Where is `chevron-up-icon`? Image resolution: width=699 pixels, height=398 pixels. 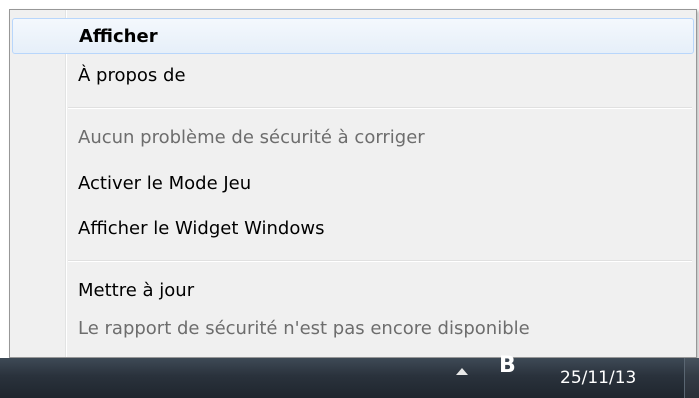 chevron-up-icon is located at coordinates (462, 371).